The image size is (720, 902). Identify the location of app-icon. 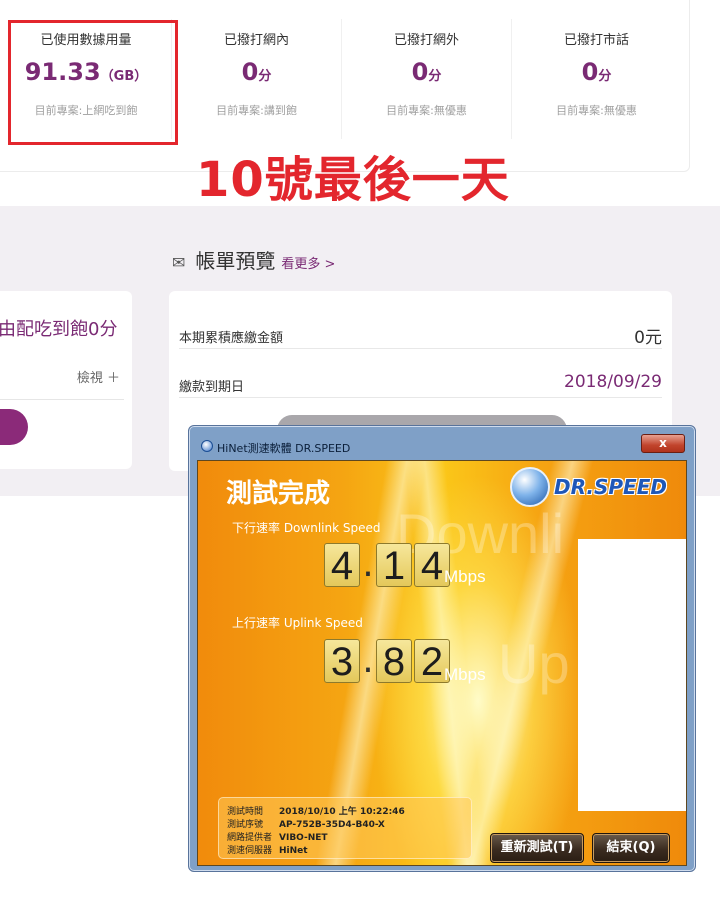
(207, 446).